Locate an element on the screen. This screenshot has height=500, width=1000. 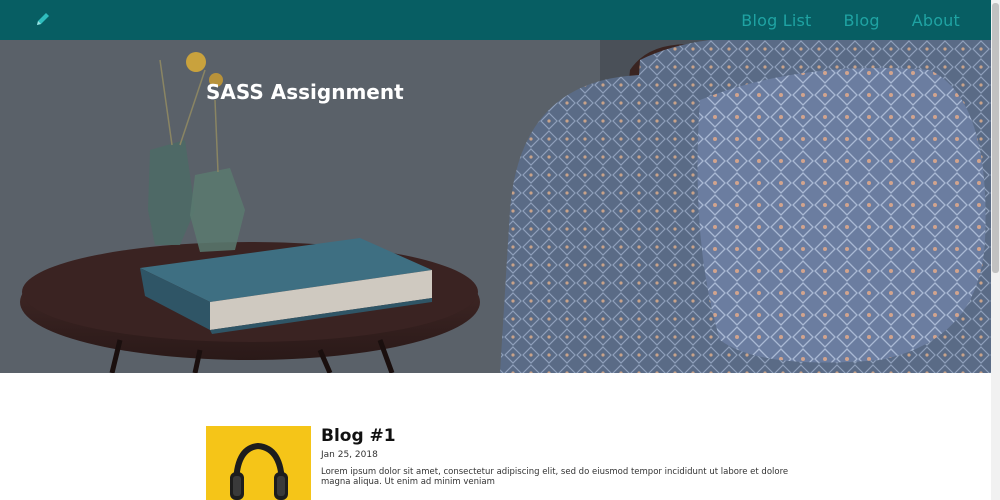
scrollbar is located at coordinates (995, 250).